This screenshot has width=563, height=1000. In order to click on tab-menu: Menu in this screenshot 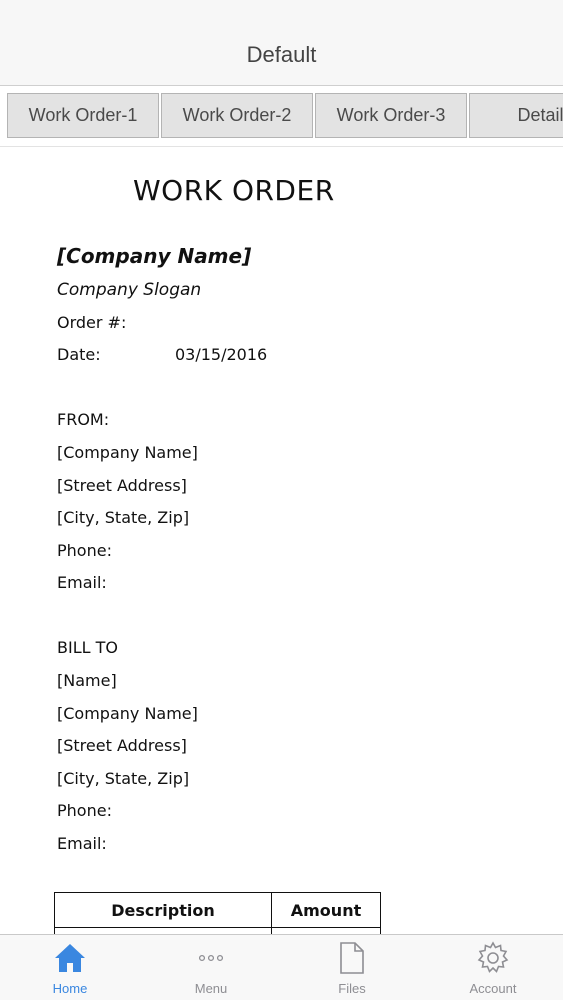, I will do `click(211, 967)`.